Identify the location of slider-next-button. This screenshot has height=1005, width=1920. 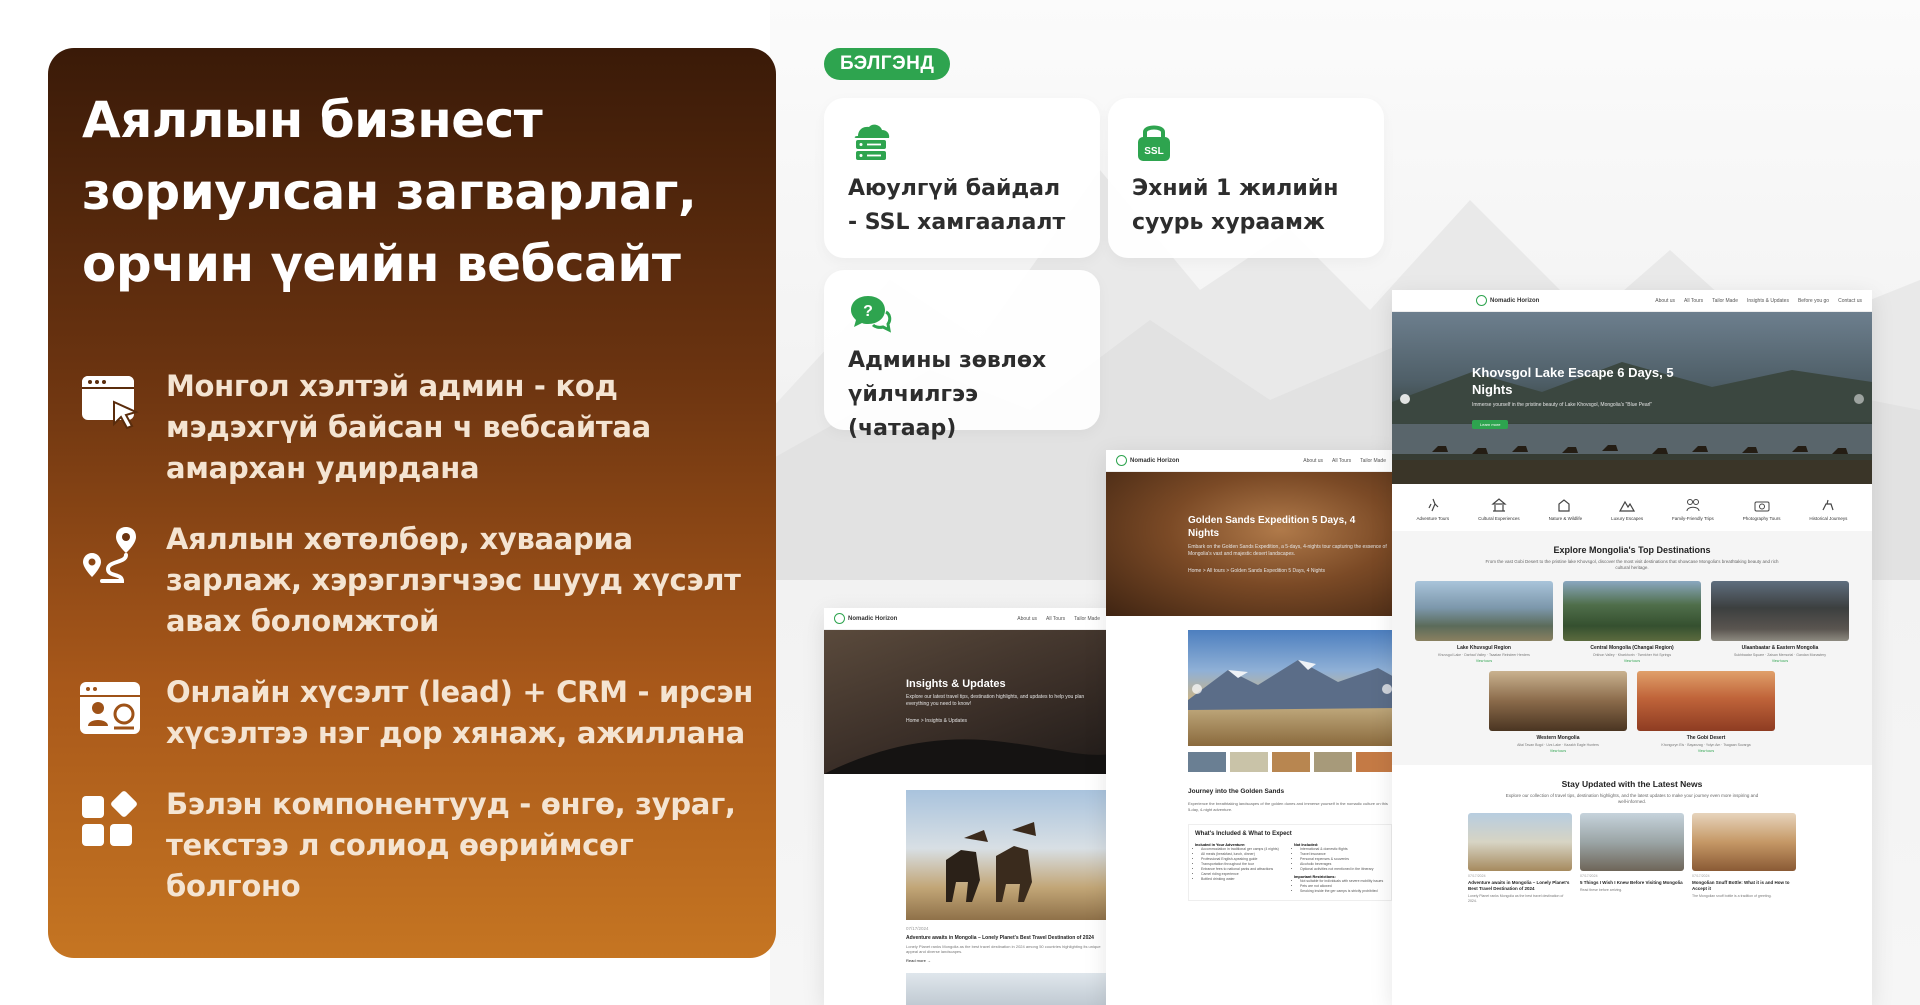
(1859, 399).